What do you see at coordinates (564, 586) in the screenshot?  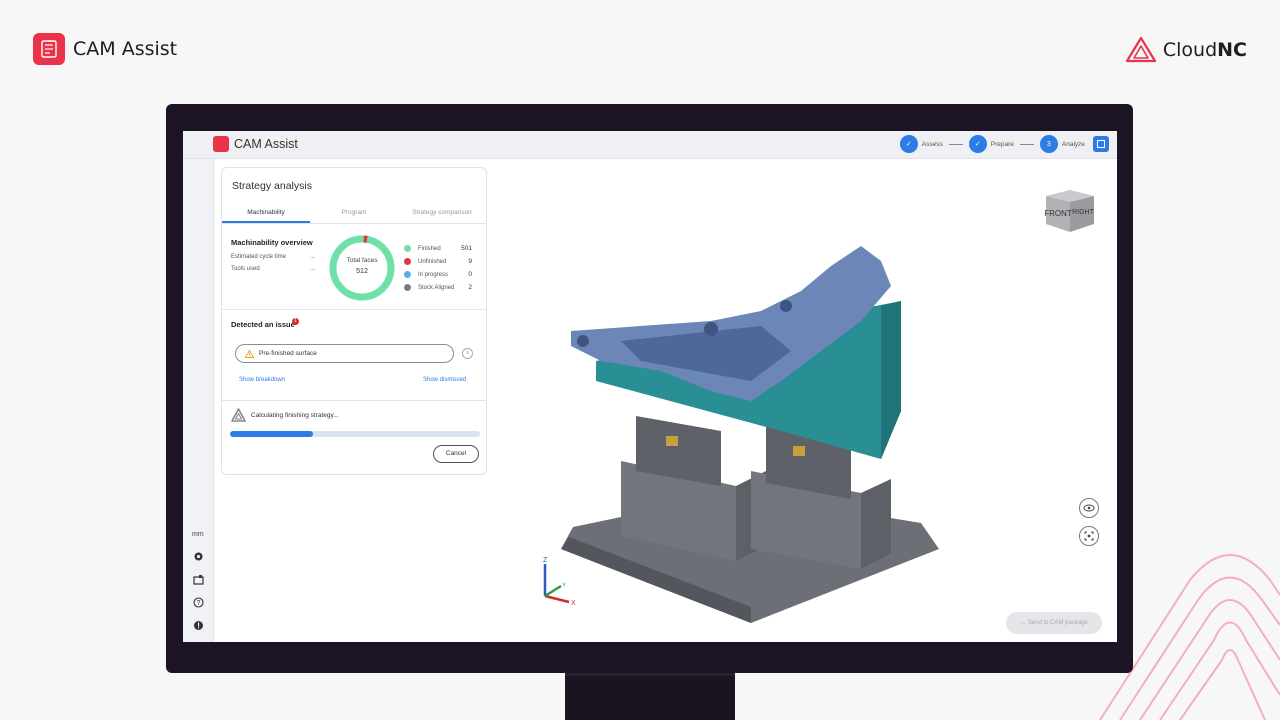 I see `axis-y-label: Y` at bounding box center [564, 586].